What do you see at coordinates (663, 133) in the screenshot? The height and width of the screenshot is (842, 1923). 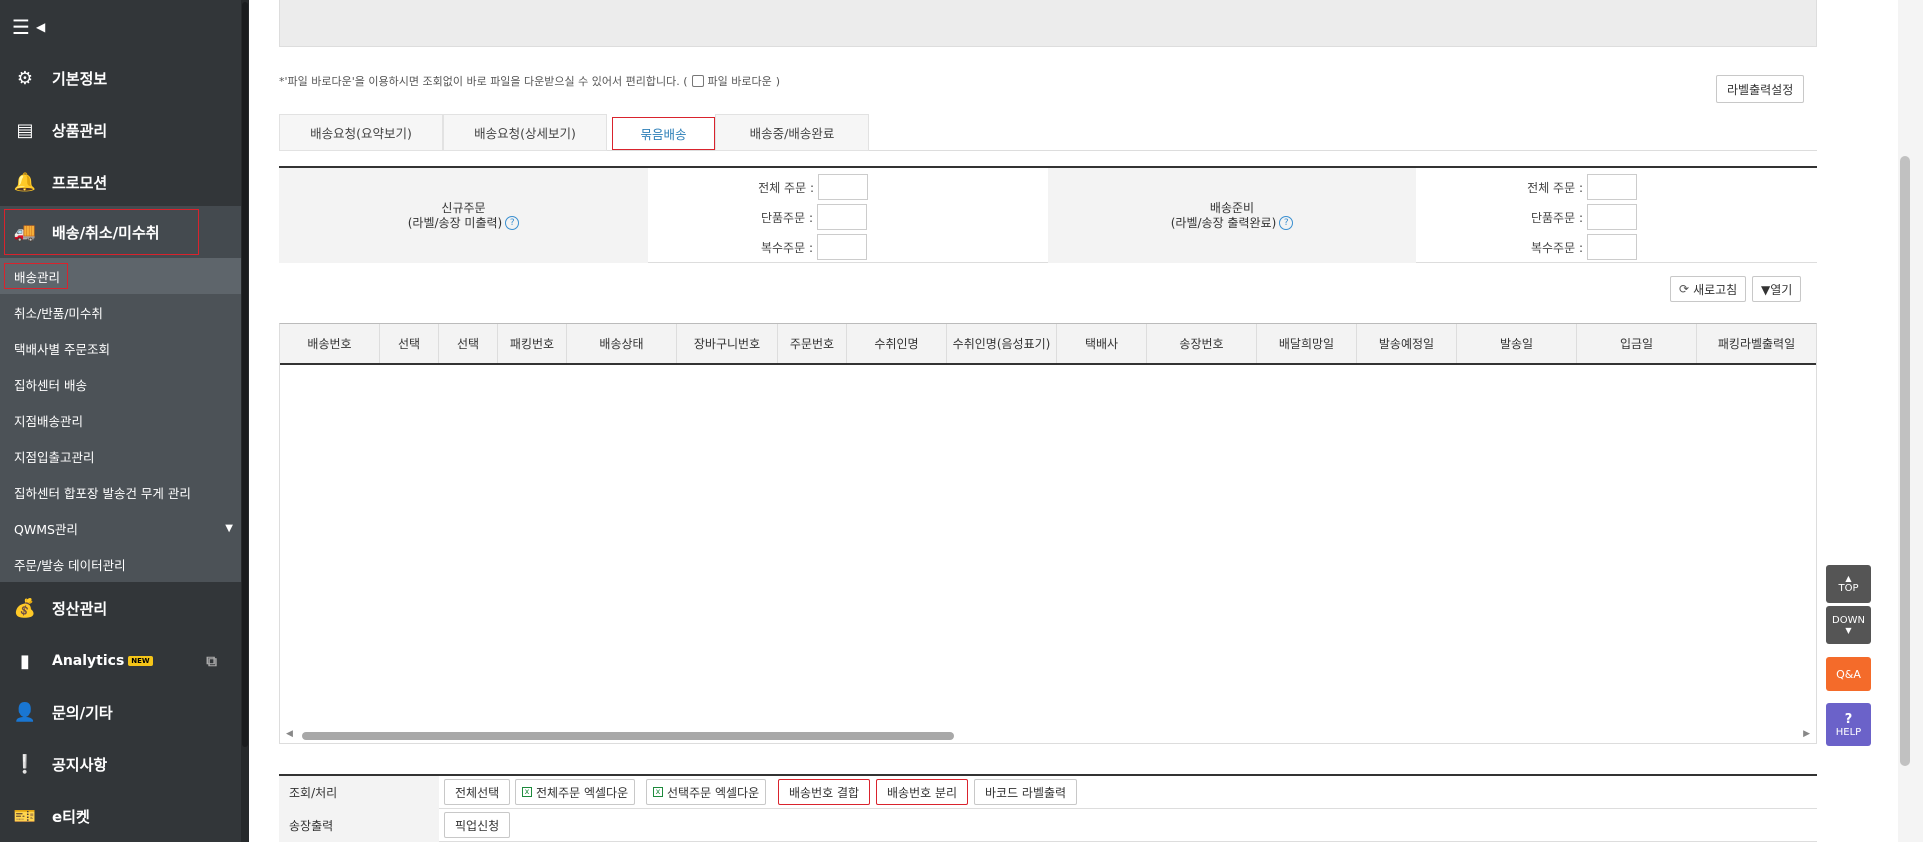 I see `tab-bundle-shipping: 묶음배송` at bounding box center [663, 133].